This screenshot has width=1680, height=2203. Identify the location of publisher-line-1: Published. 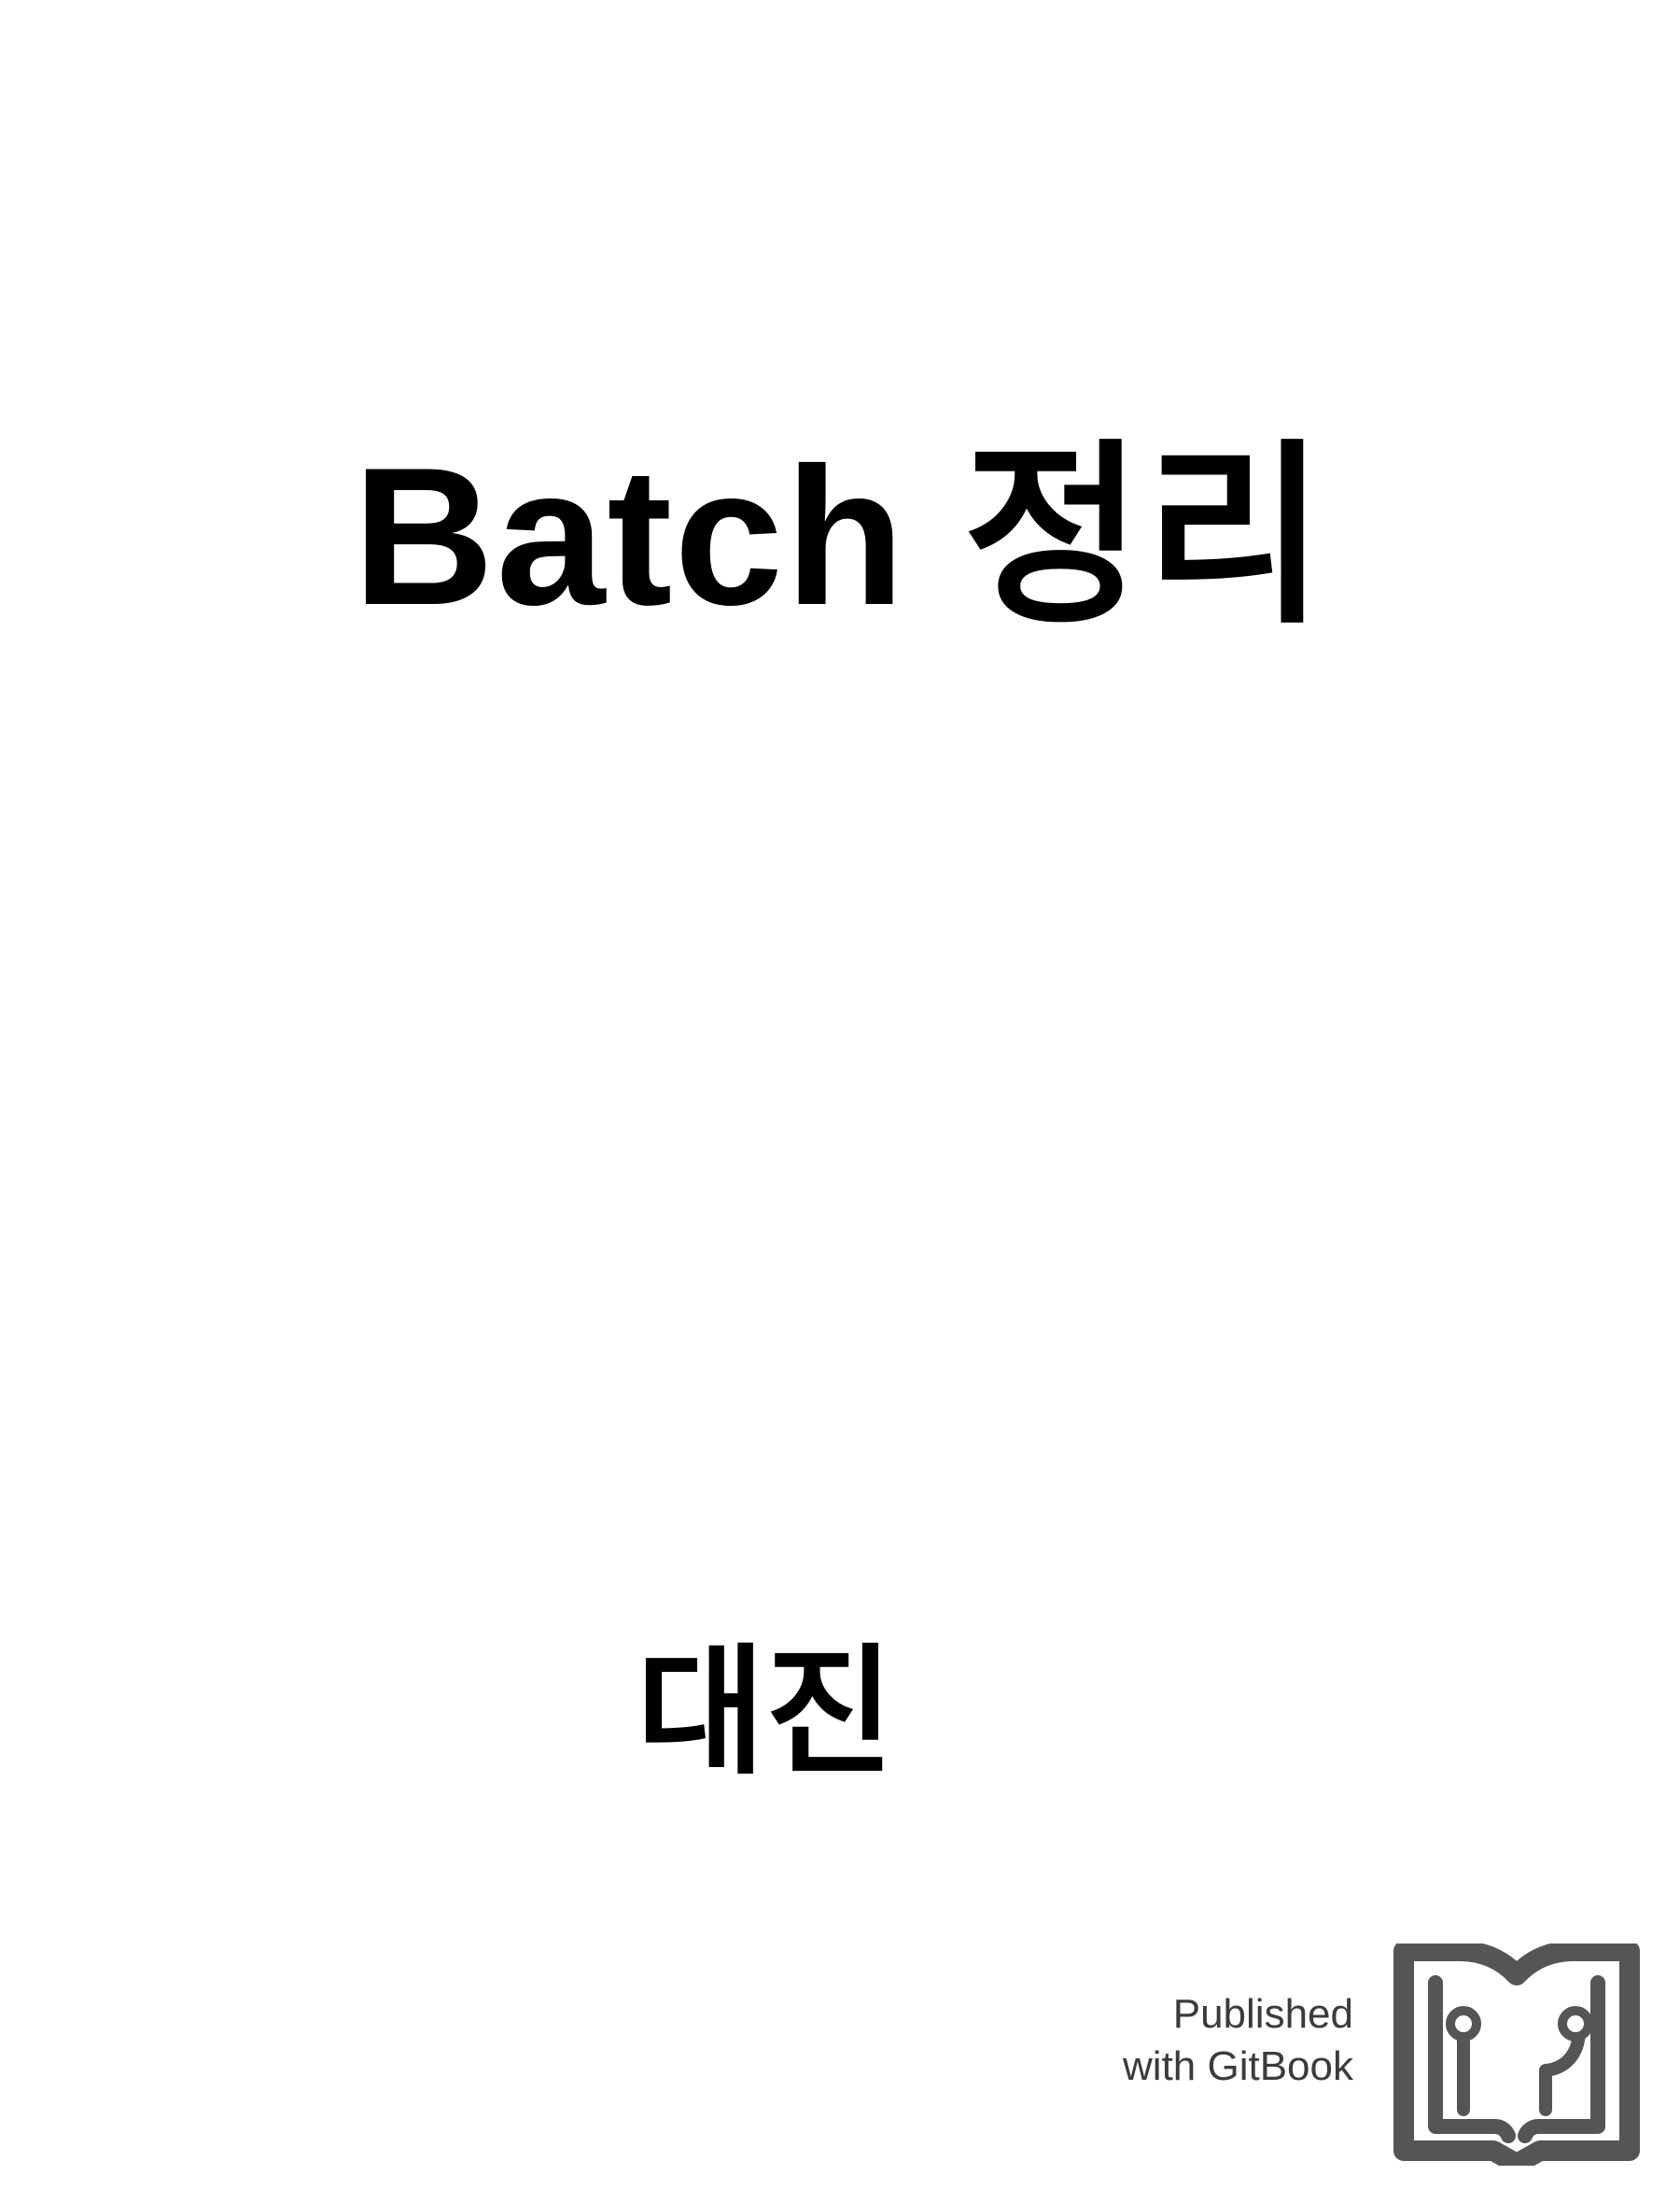
(1262, 2014).